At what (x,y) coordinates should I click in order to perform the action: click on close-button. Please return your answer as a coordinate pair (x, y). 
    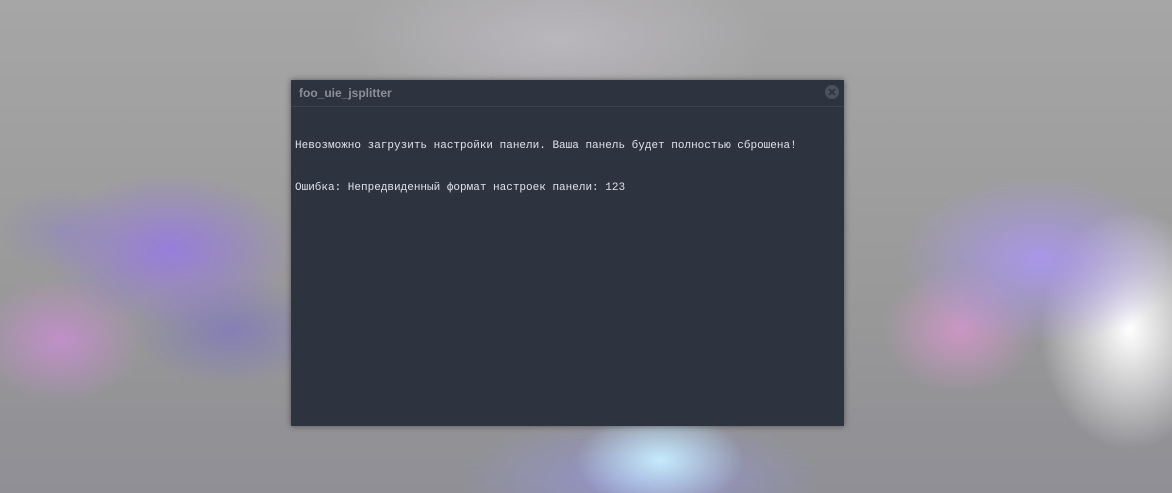
    Looking at the image, I should click on (832, 92).